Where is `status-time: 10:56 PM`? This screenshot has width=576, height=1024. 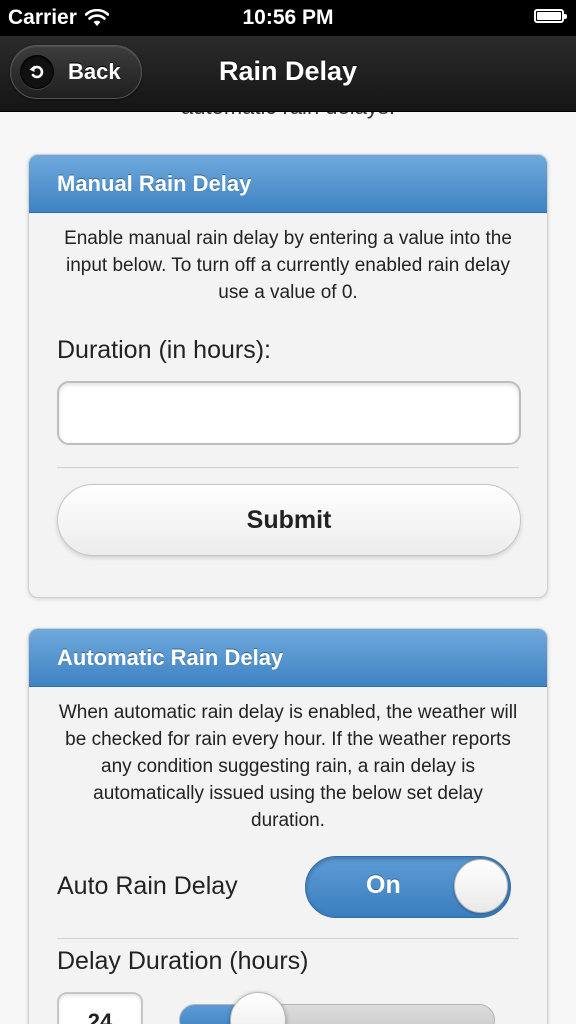
status-time: 10:56 PM is located at coordinates (288, 17).